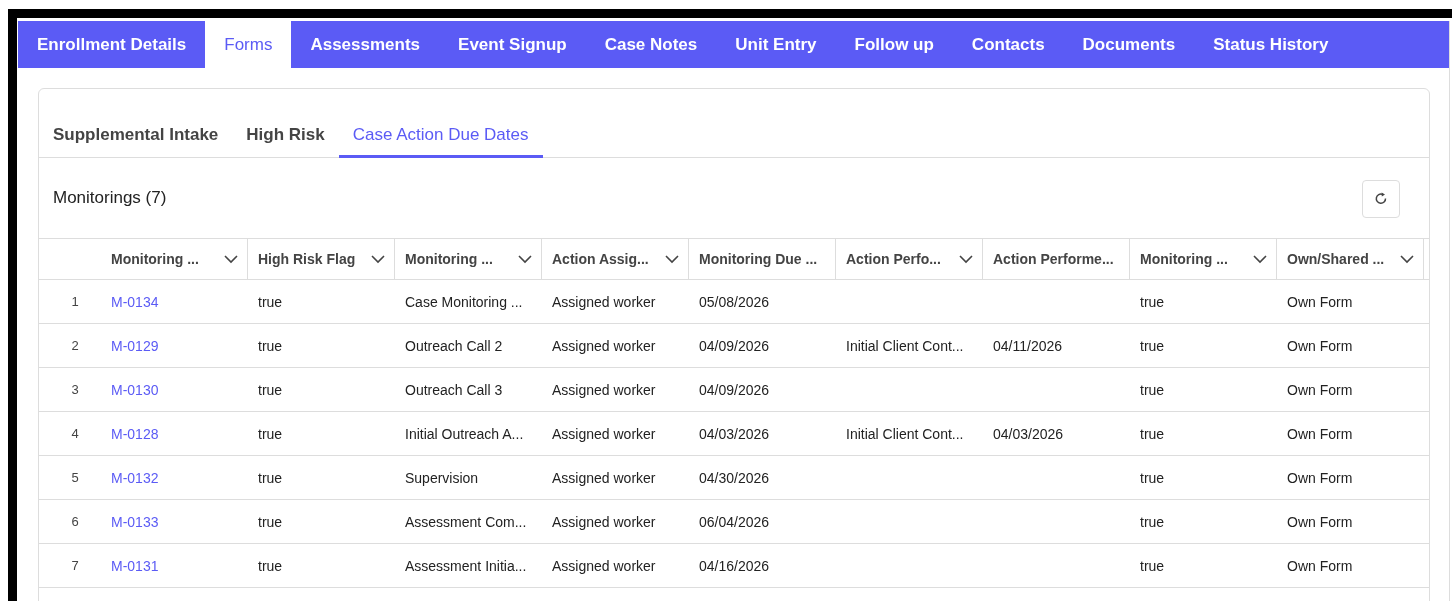 This screenshot has height=601, width=1452. I want to click on tab: Assessments, so click(365, 44).